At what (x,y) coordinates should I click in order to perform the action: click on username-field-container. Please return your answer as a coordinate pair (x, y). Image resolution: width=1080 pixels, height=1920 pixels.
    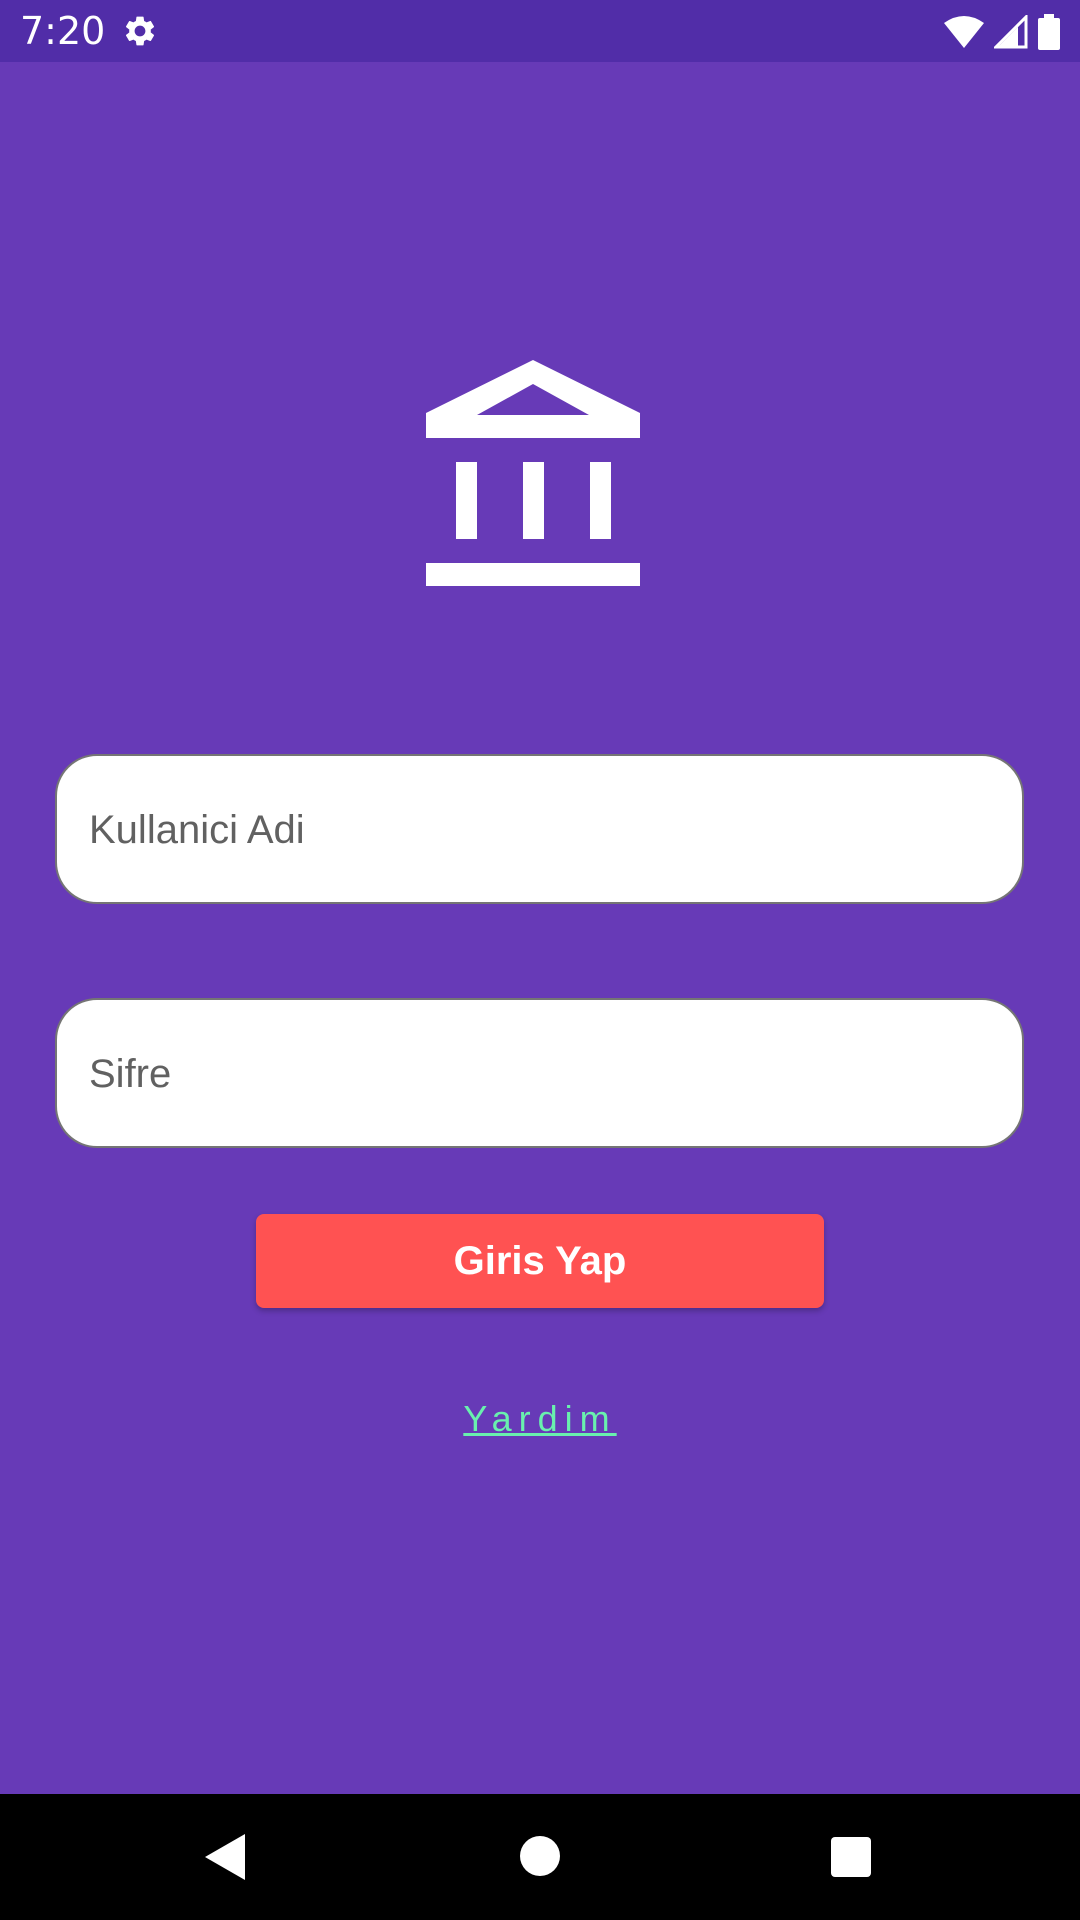
    Looking at the image, I should click on (539, 829).